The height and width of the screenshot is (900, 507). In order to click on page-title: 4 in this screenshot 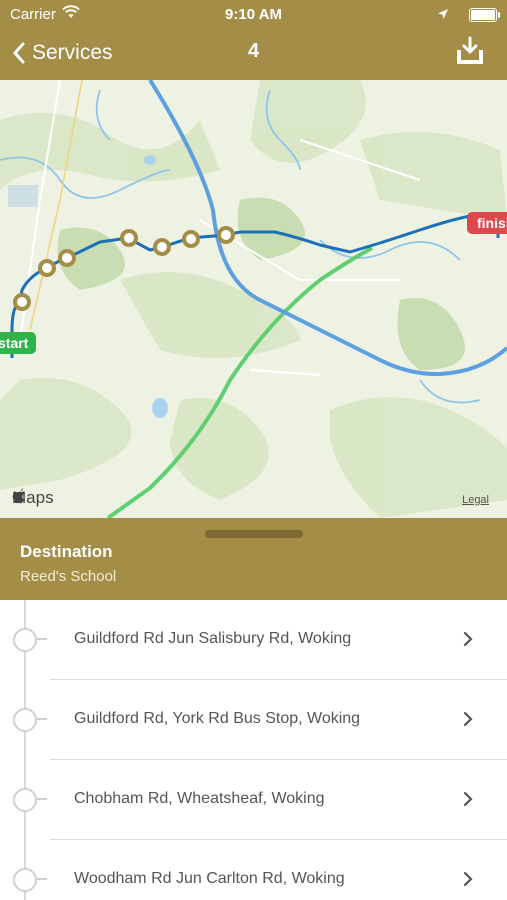, I will do `click(253, 51)`.